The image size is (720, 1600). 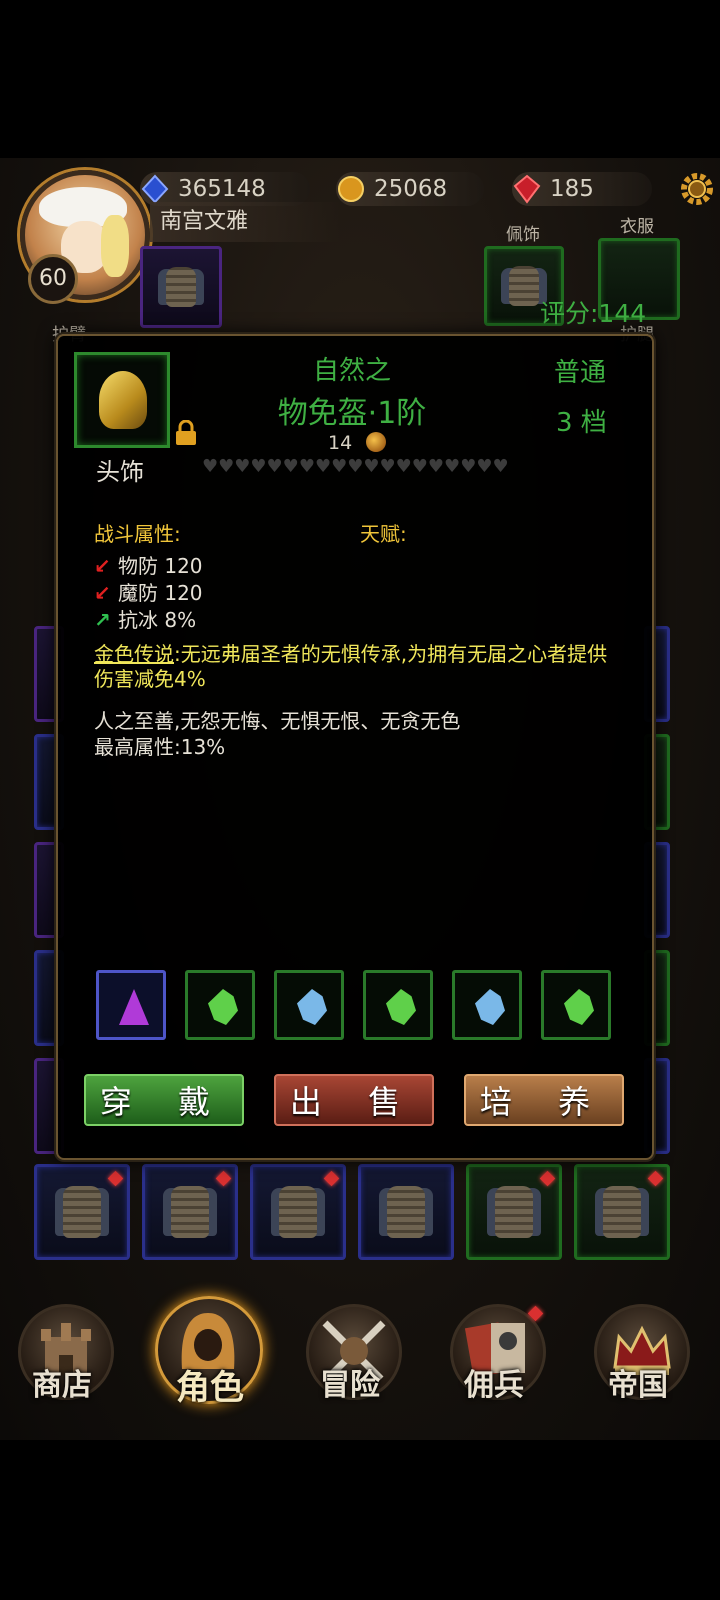 I want to click on item-price-value: 14, so click(x=340, y=443).